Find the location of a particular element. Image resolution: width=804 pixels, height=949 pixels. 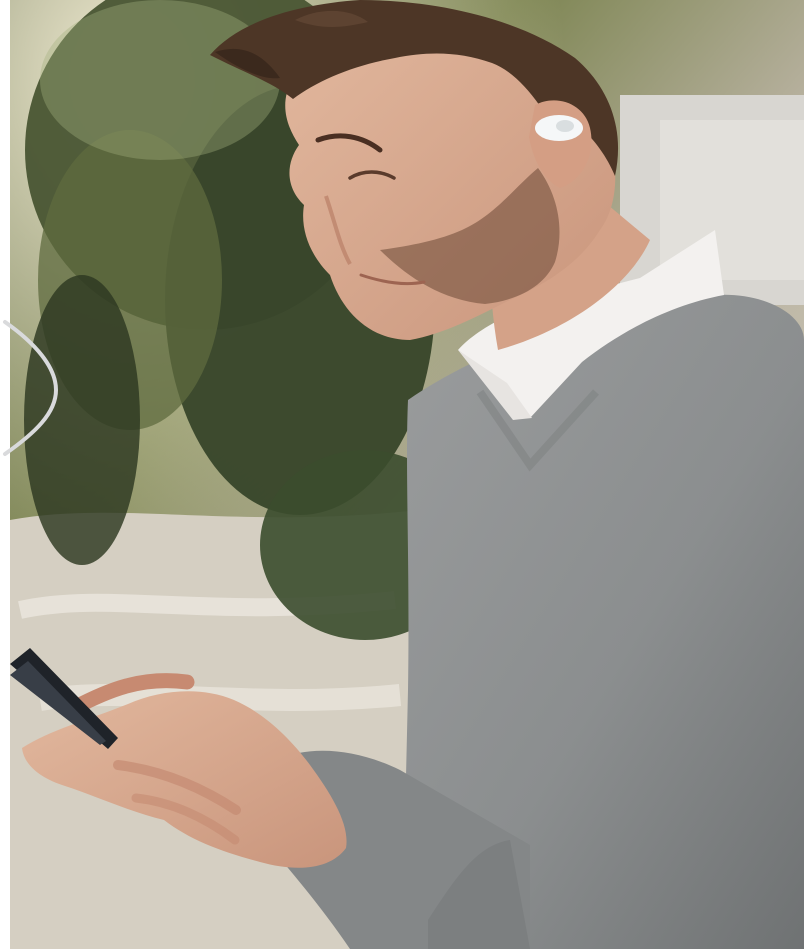

foliage-highlight is located at coordinates (160, 80).